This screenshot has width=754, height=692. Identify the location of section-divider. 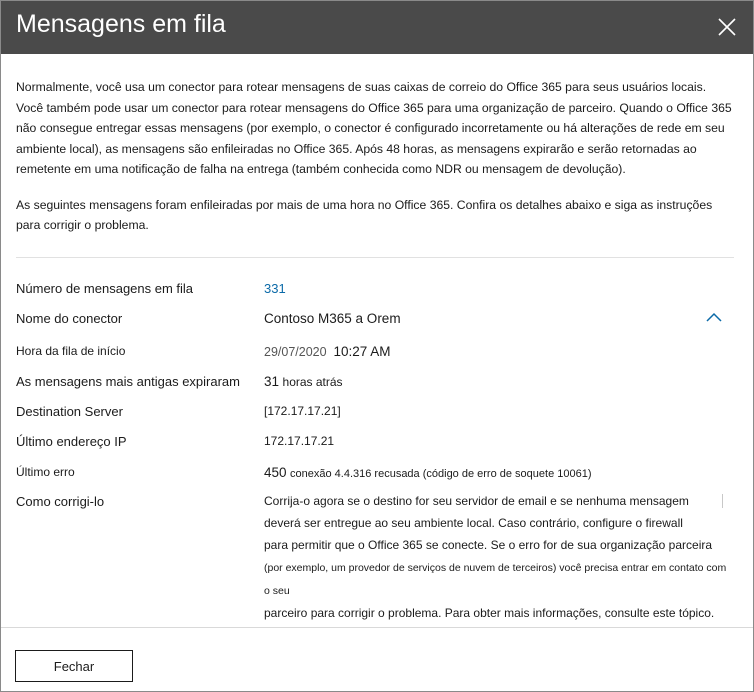
(375, 257).